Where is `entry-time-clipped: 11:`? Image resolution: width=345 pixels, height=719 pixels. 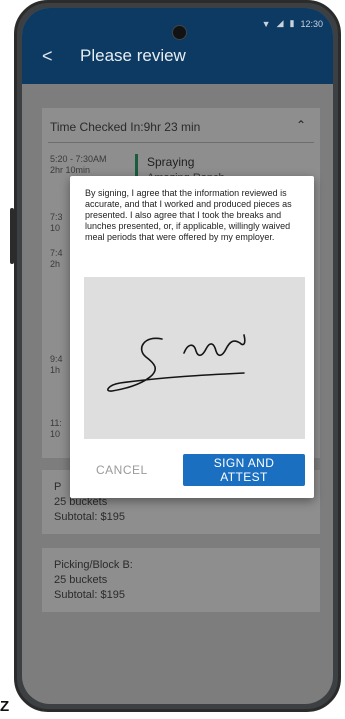
entry-time-clipped: 11: is located at coordinates (56, 423).